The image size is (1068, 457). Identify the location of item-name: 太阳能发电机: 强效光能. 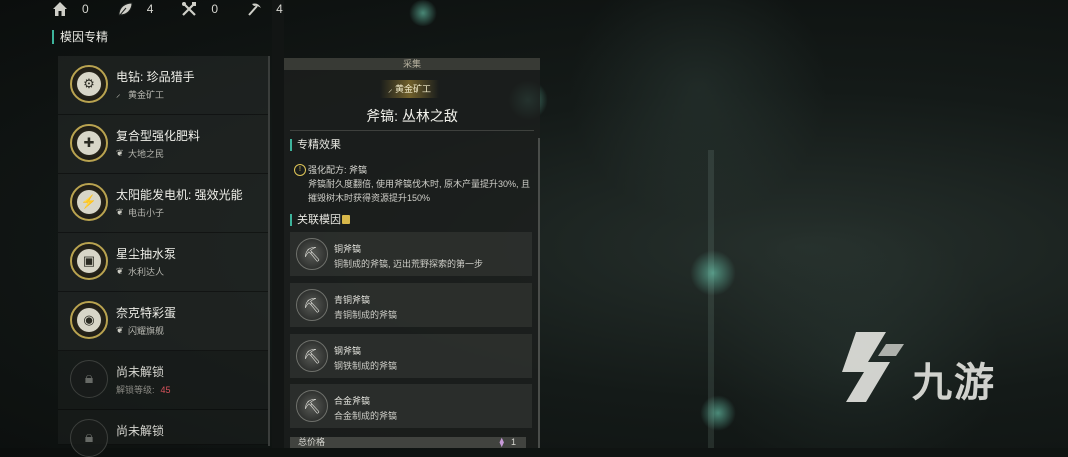
(179, 195).